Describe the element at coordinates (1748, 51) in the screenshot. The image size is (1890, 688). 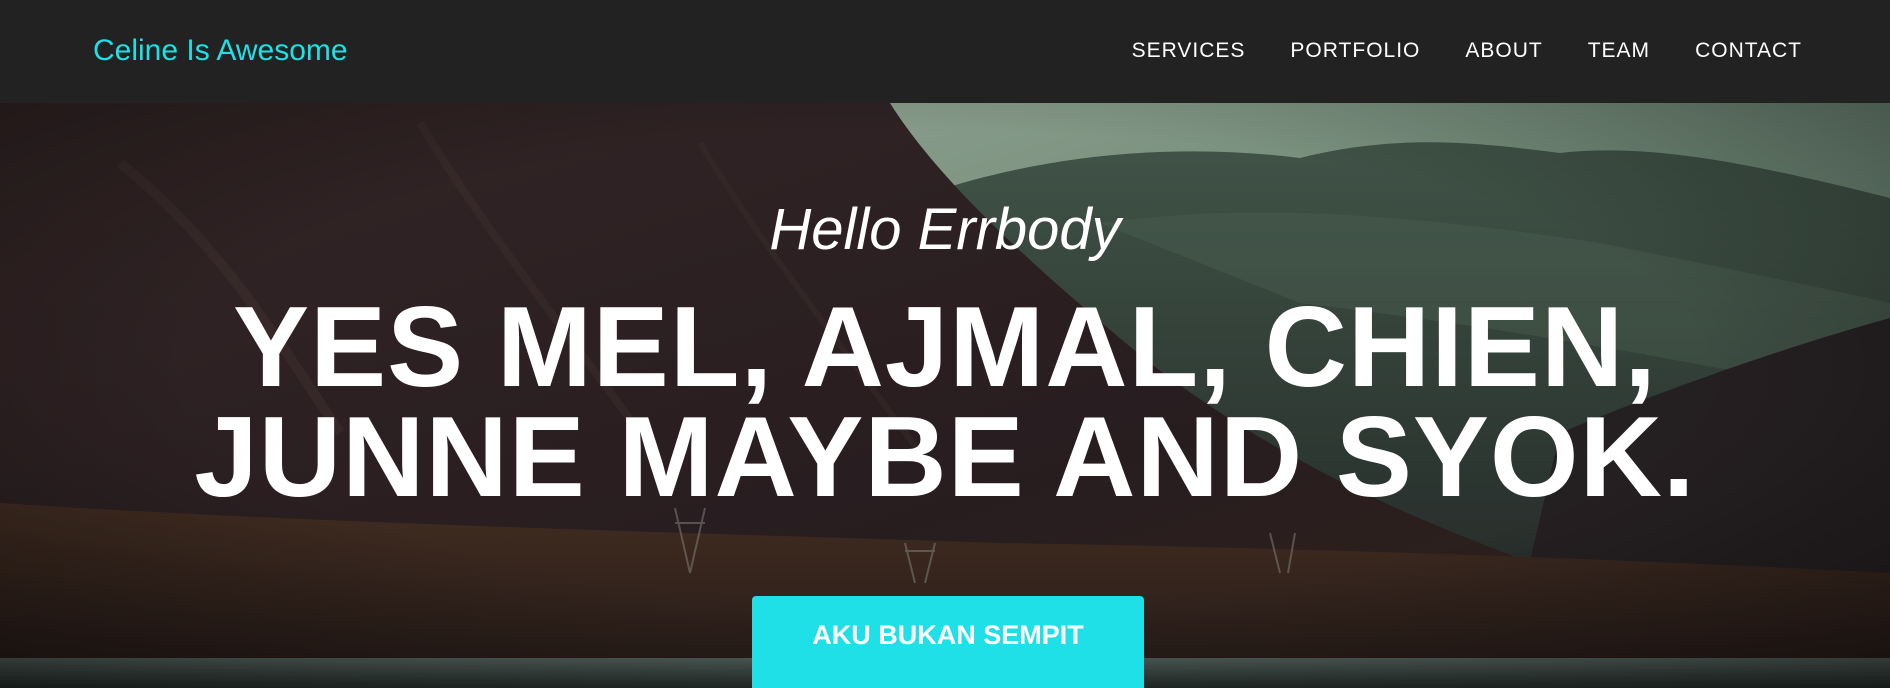
I see `nav-link-contact: CONTACT` at that location.